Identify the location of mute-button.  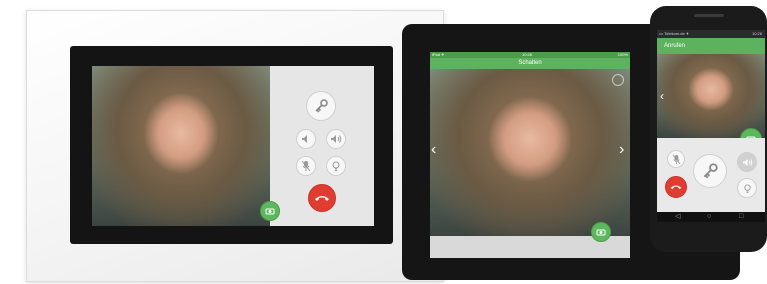
(306, 166).